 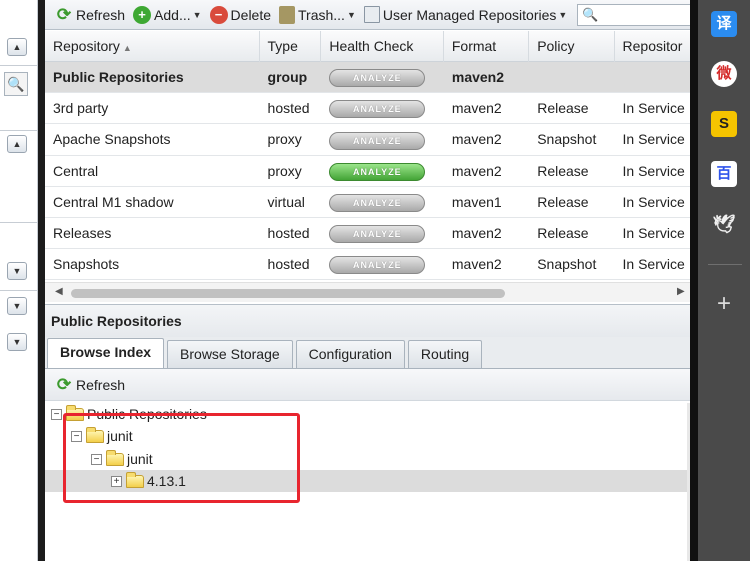 I want to click on cell-type: proxy, so click(x=284, y=170).